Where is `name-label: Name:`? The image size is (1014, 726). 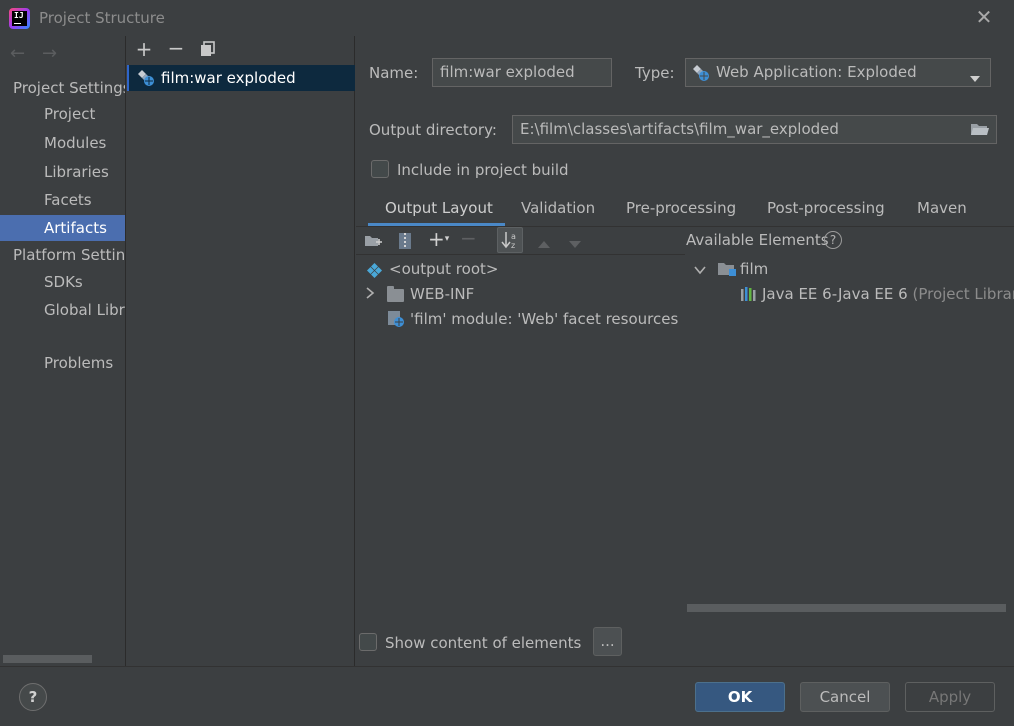
name-label: Name: is located at coordinates (394, 73).